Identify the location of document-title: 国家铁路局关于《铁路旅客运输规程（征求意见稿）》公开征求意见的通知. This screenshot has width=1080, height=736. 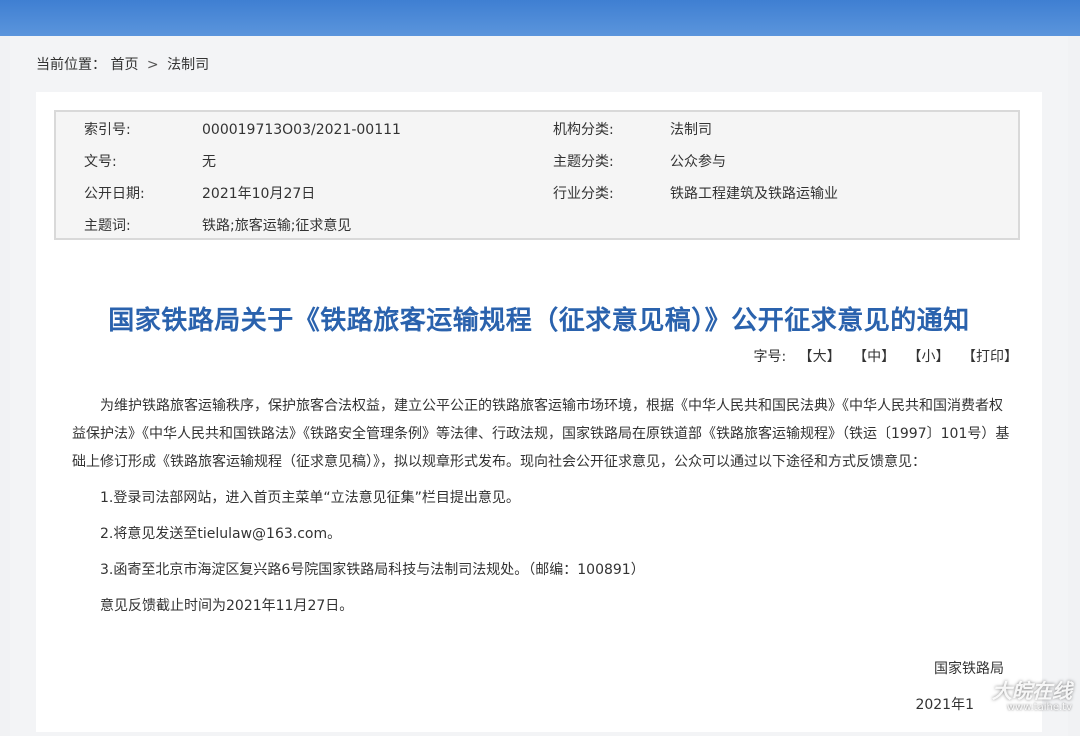
(539, 321).